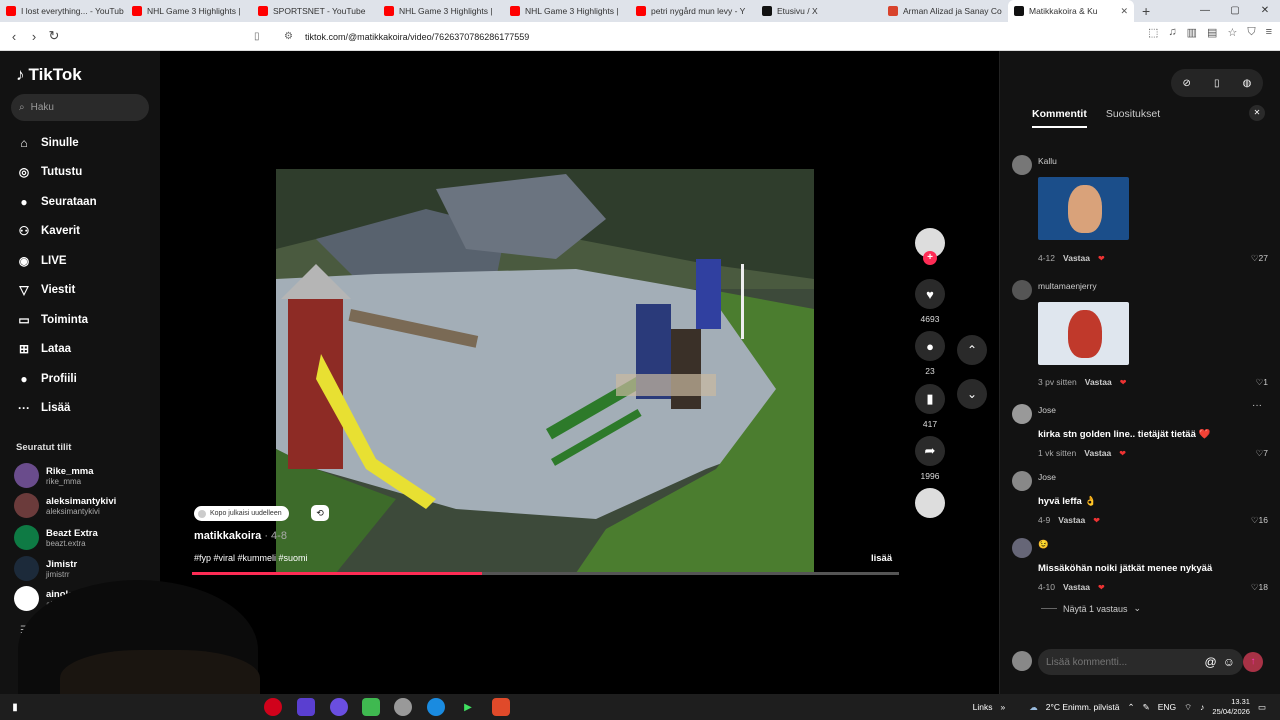 The width and height of the screenshot is (1280, 720). Describe the element at coordinates (1067, 286) in the screenshot. I see `comment-username: multamaenjerry` at that location.